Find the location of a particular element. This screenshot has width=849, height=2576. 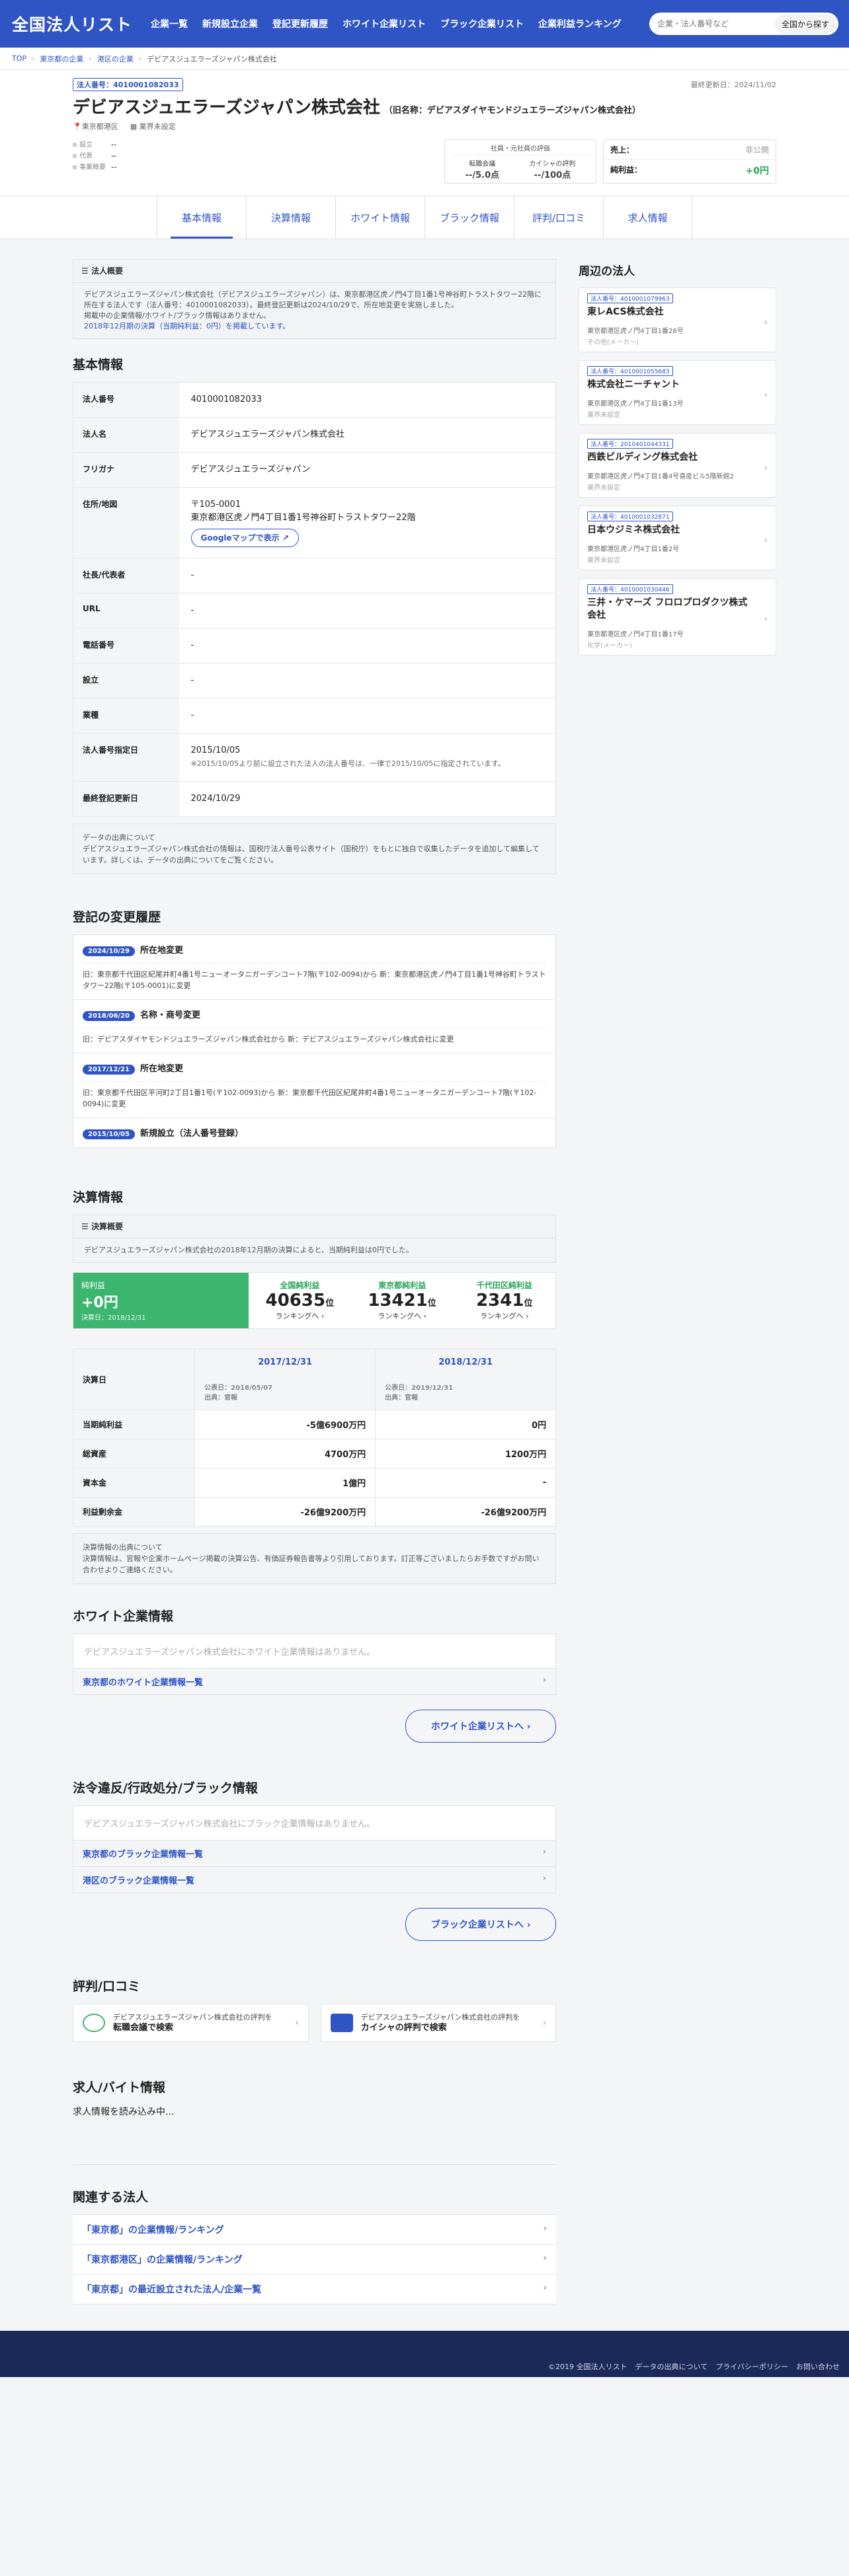

black-none: デビアスジュエラーズジャパン株式会社にブラック企業情報はありません。 is located at coordinates (315, 1822).